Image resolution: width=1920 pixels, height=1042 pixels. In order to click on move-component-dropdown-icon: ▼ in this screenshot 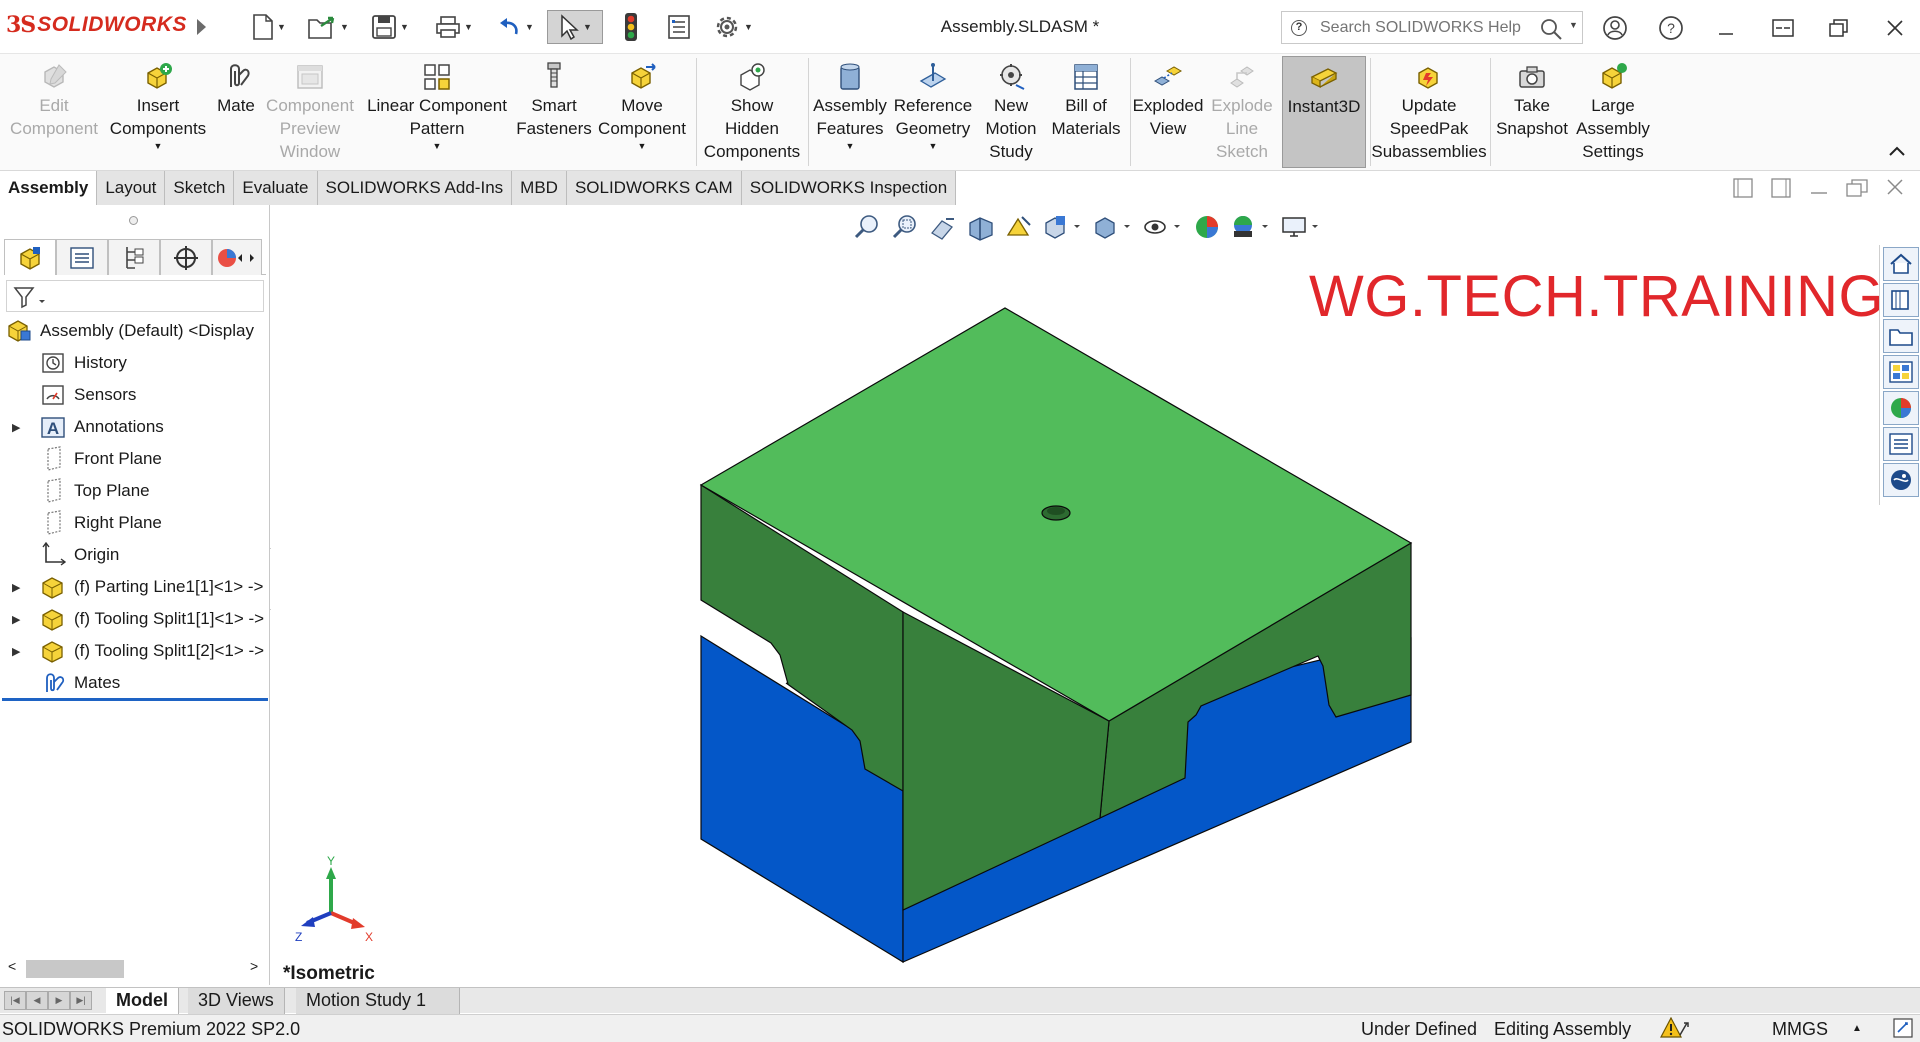, I will do `click(642, 146)`.